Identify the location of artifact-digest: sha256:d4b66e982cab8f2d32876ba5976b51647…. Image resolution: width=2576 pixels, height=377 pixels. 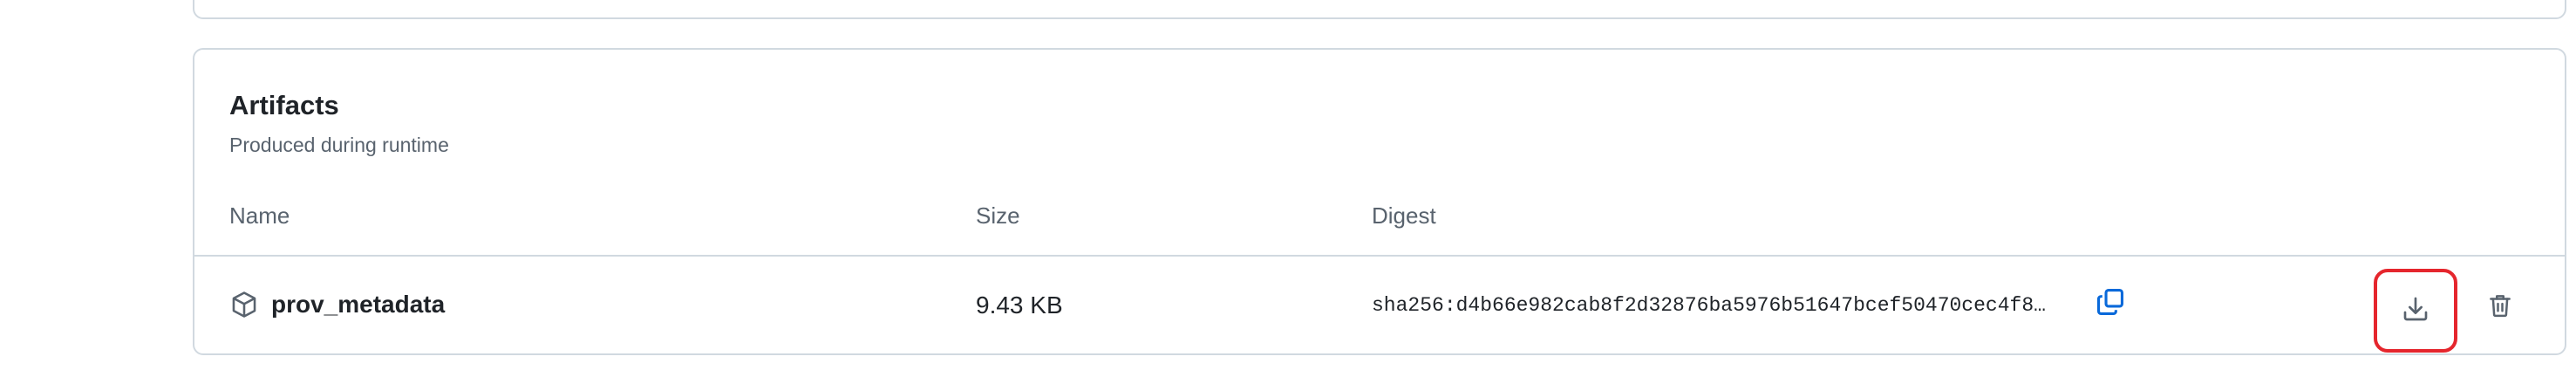
(1709, 306).